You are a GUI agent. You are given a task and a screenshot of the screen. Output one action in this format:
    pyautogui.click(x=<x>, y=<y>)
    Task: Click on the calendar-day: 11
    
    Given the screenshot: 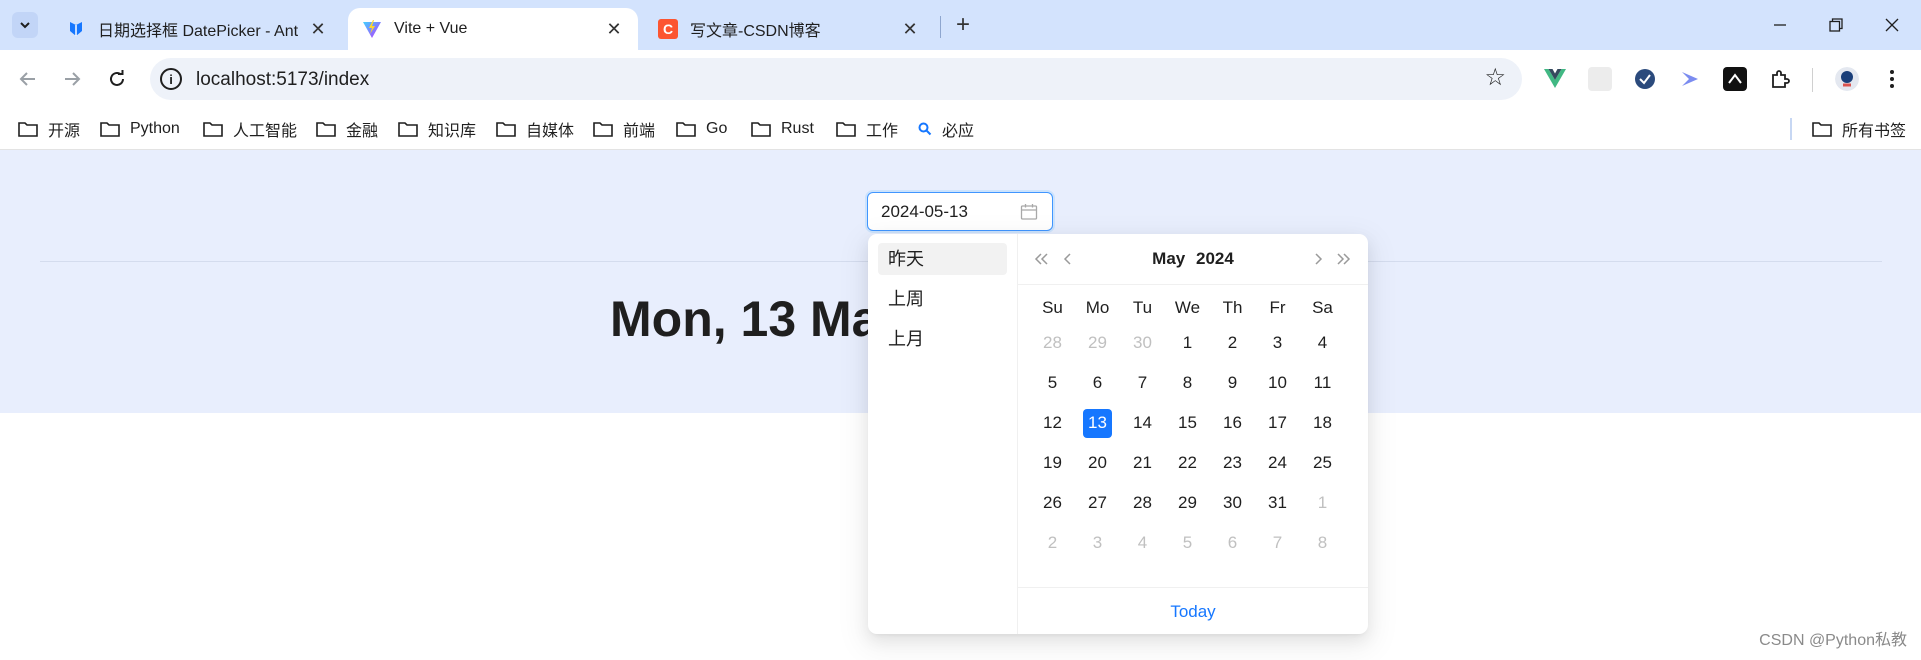 What is the action you would take?
    pyautogui.click(x=1322, y=383)
    